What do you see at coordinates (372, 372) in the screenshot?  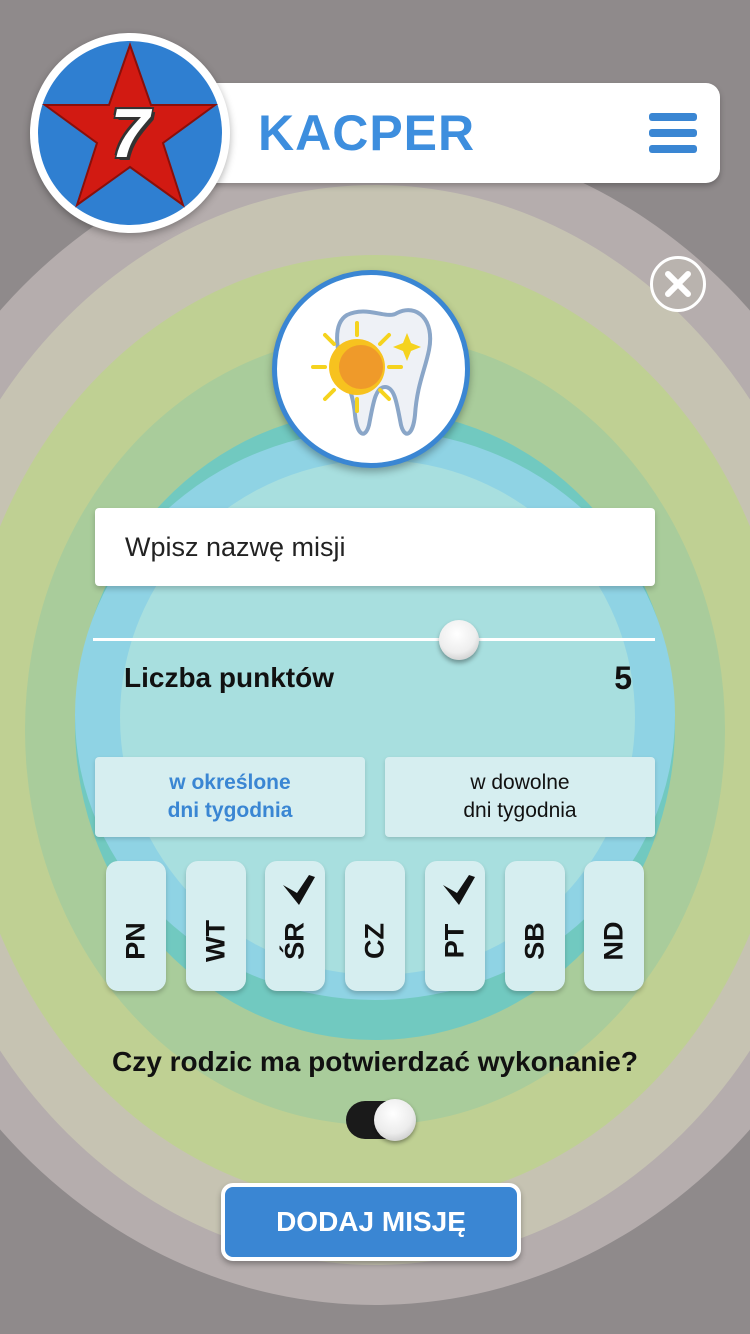 I see `tooth-sun-icon` at bounding box center [372, 372].